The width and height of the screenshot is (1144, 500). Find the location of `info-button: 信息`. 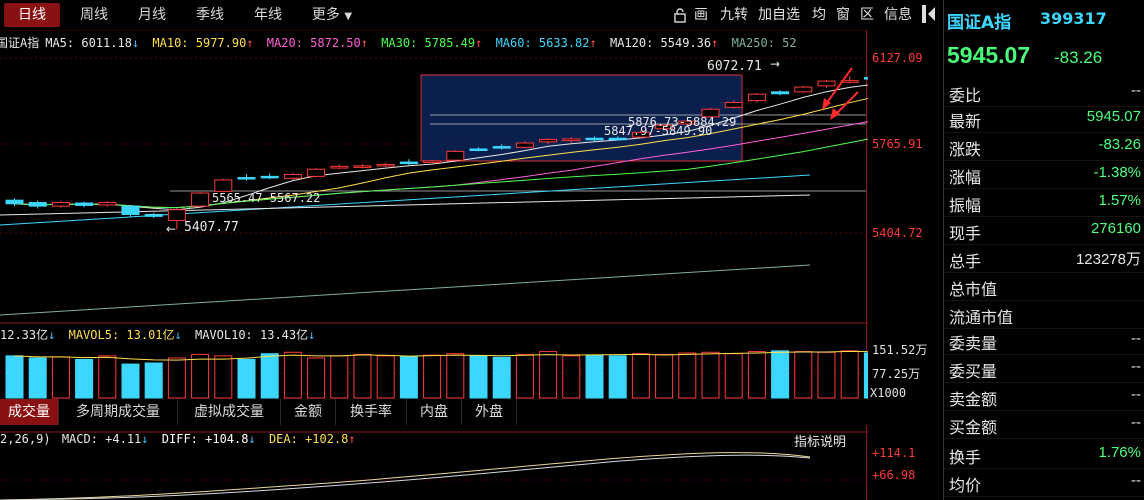

info-button: 信息 is located at coordinates (898, 15).